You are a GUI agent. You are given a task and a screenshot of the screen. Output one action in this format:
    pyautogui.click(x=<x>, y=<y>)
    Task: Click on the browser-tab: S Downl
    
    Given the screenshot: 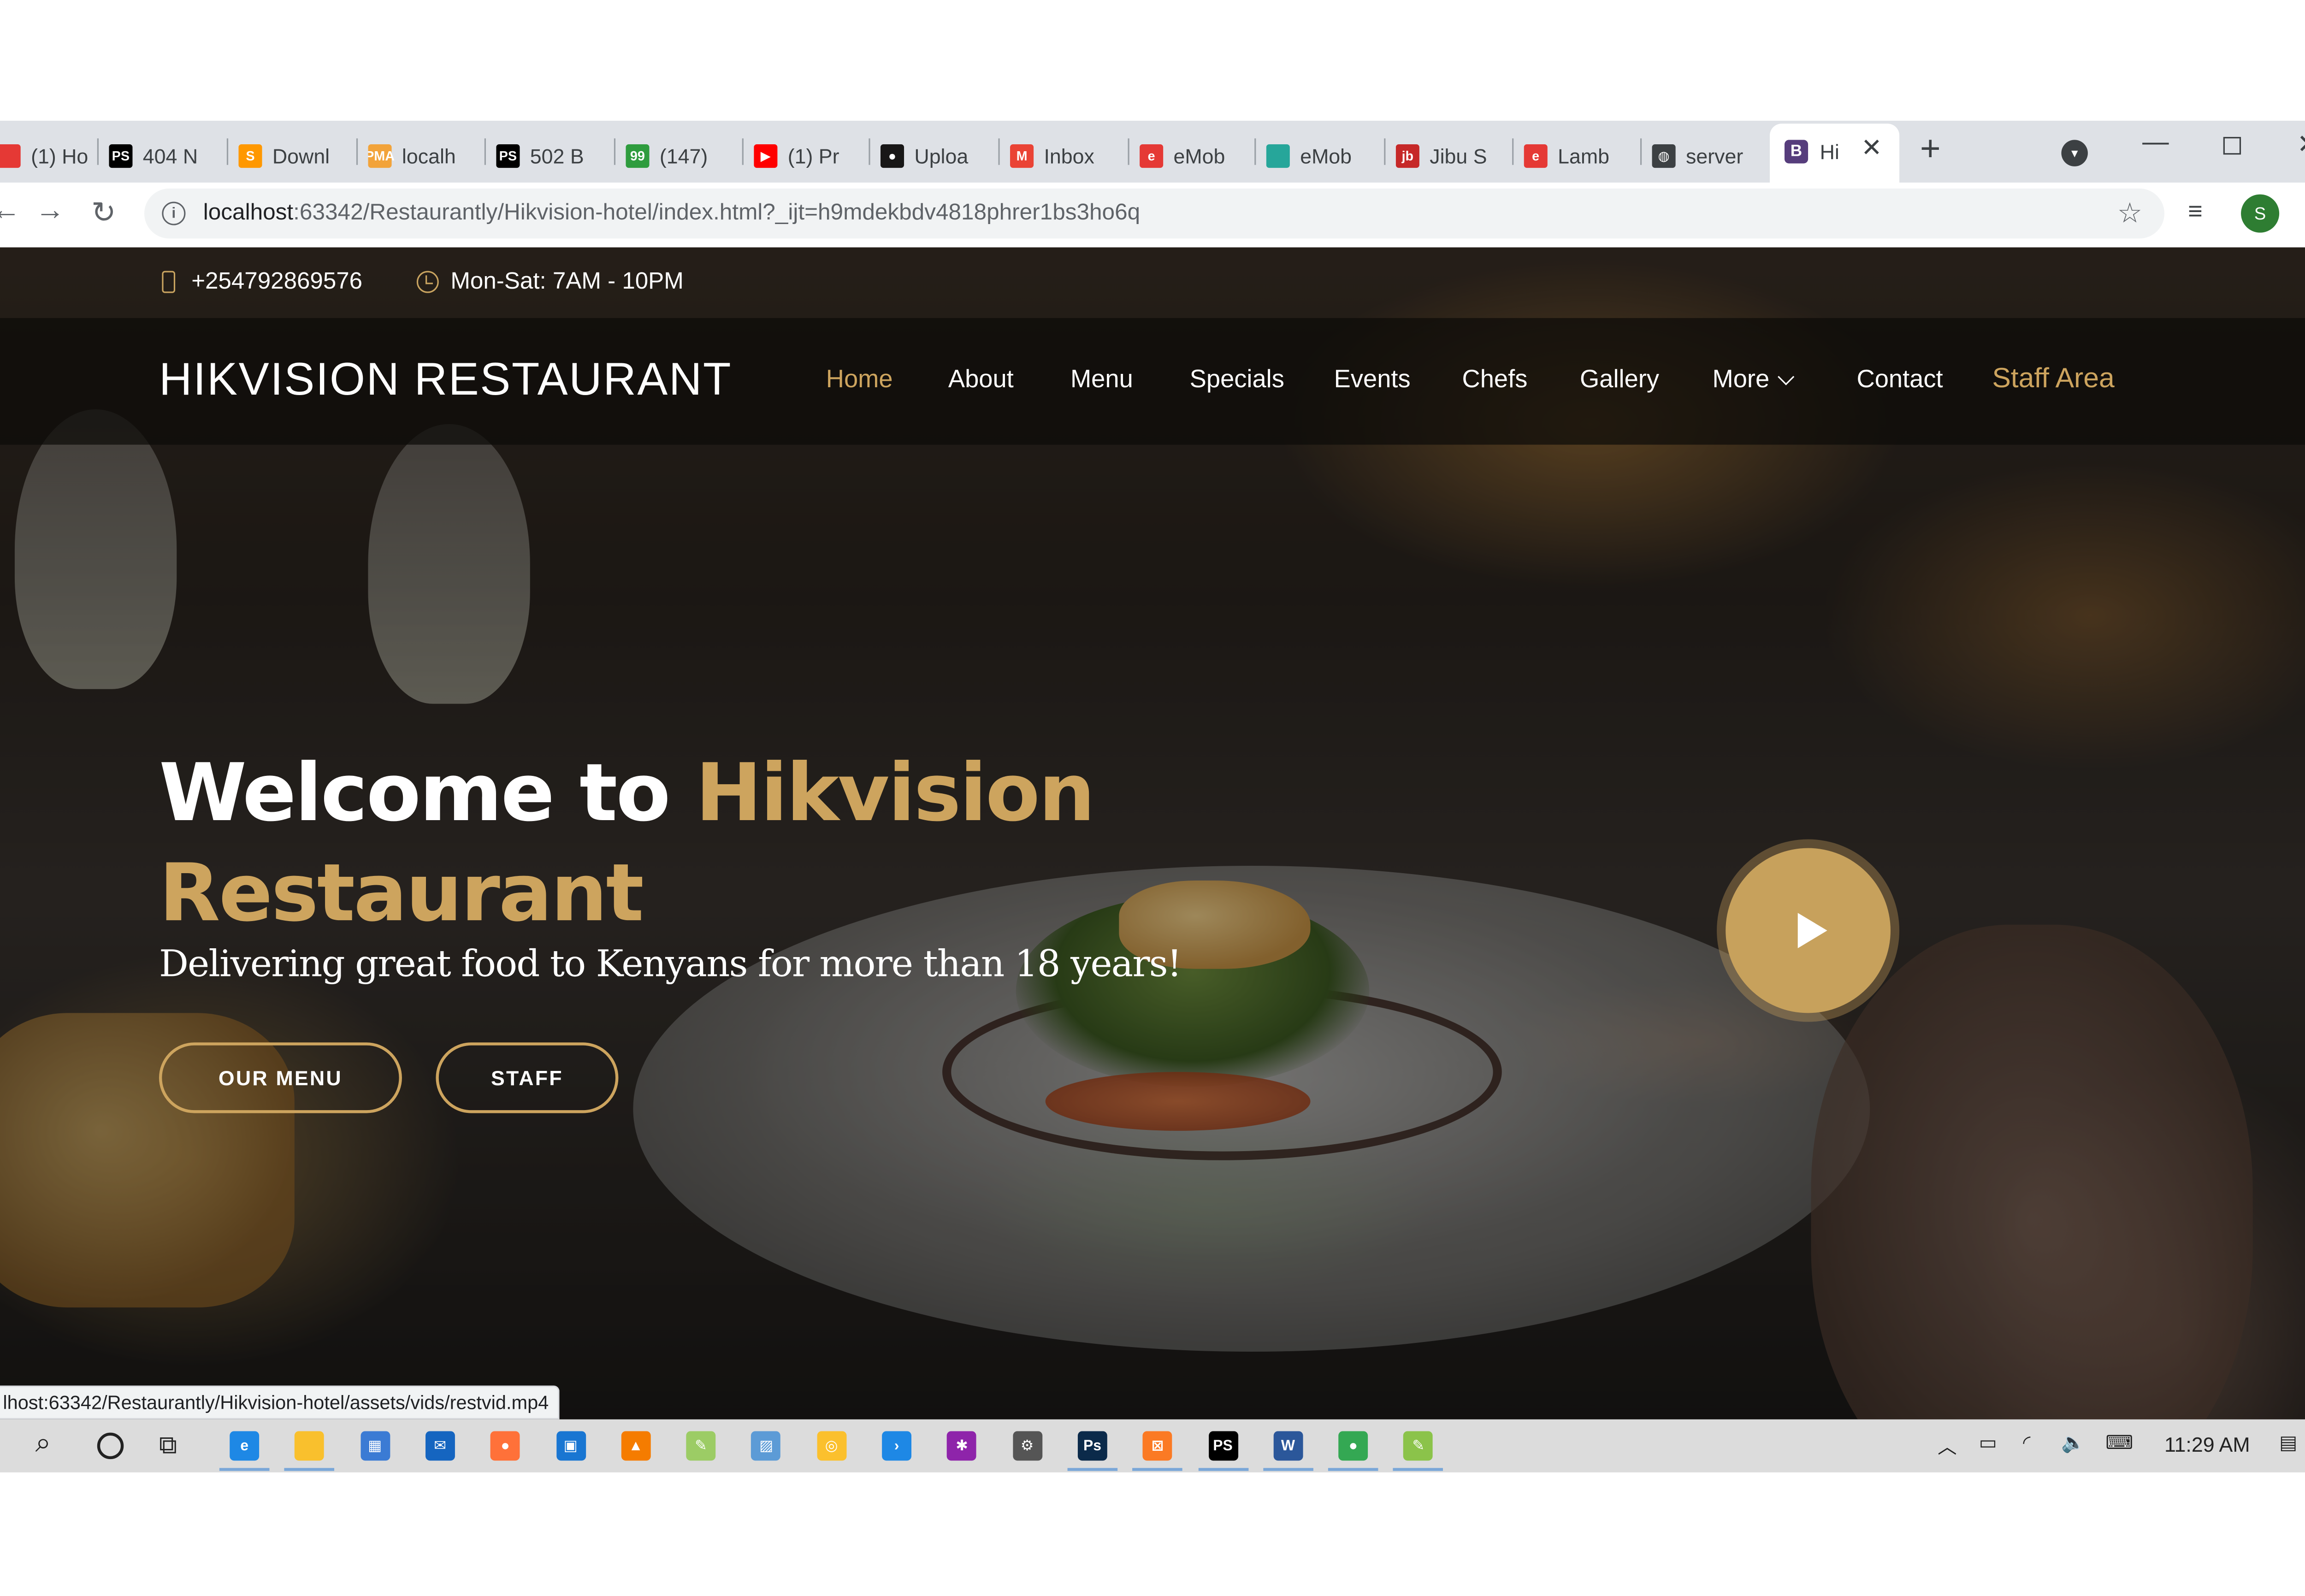 What is the action you would take?
    pyautogui.click(x=291, y=156)
    